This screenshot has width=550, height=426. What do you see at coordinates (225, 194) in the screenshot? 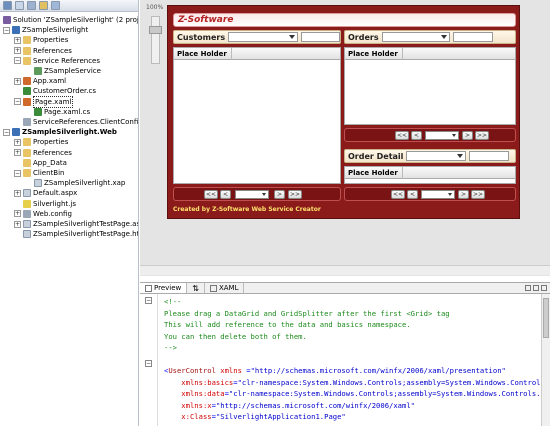
I see `customers-prev-button: <` at bounding box center [225, 194].